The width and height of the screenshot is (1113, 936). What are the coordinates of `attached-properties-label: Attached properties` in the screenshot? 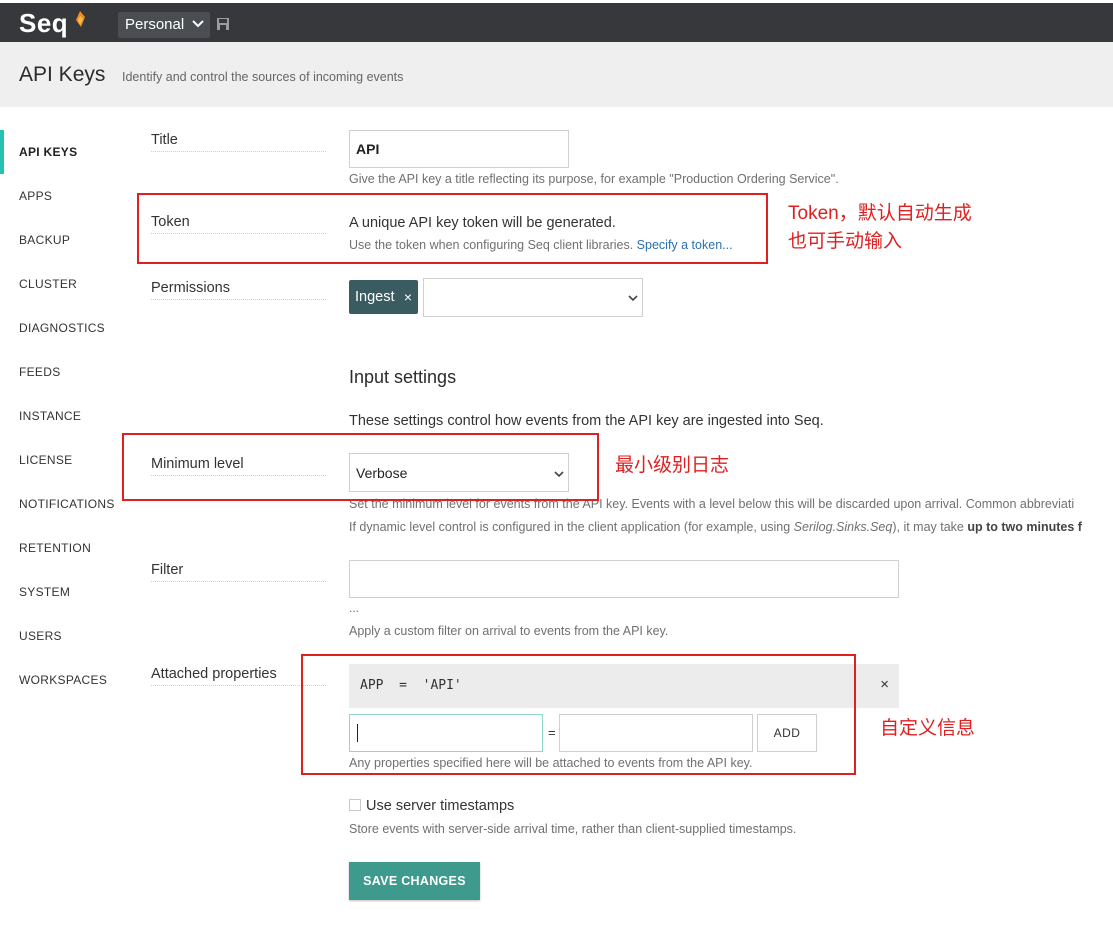 It's located at (238, 676).